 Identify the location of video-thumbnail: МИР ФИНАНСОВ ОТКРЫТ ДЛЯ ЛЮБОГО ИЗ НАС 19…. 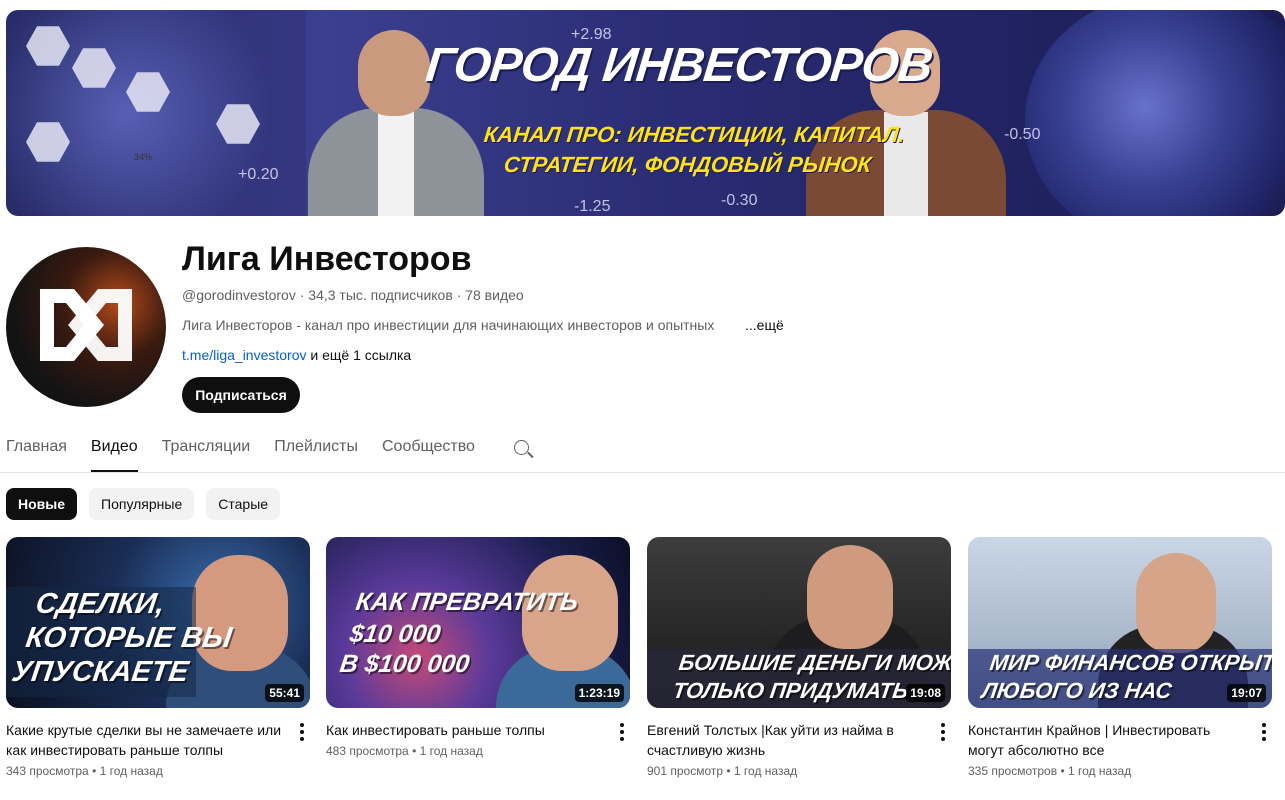
(1120, 622).